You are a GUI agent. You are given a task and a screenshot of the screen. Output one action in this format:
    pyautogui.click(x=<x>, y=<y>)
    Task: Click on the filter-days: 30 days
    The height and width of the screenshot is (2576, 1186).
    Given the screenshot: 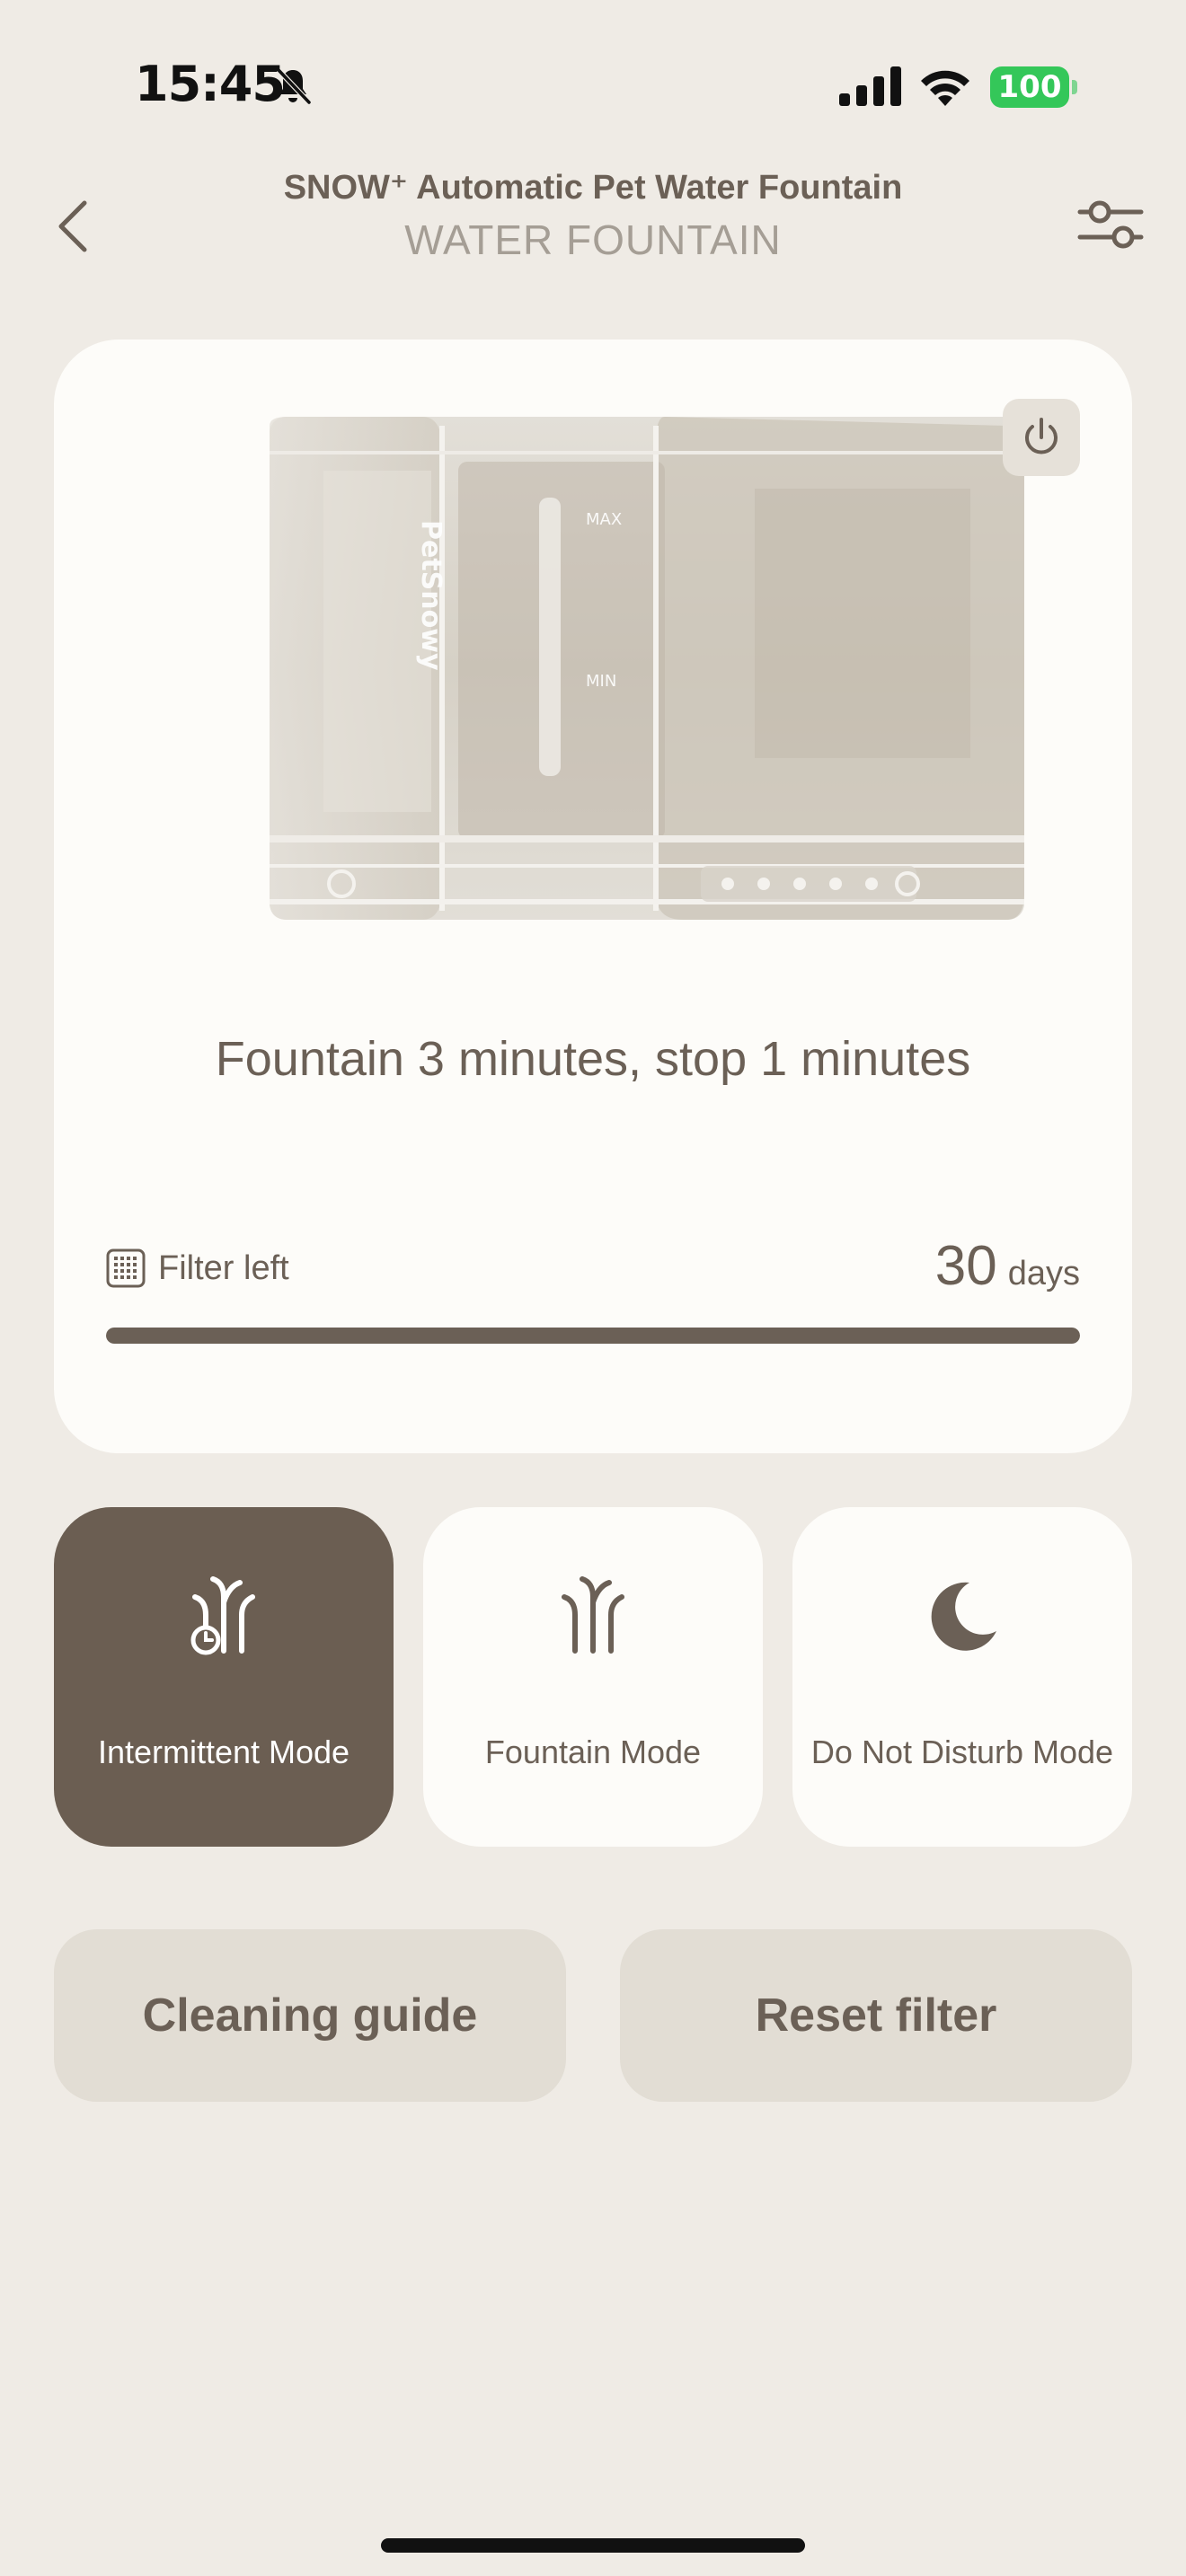 What is the action you would take?
    pyautogui.click(x=1008, y=1266)
    